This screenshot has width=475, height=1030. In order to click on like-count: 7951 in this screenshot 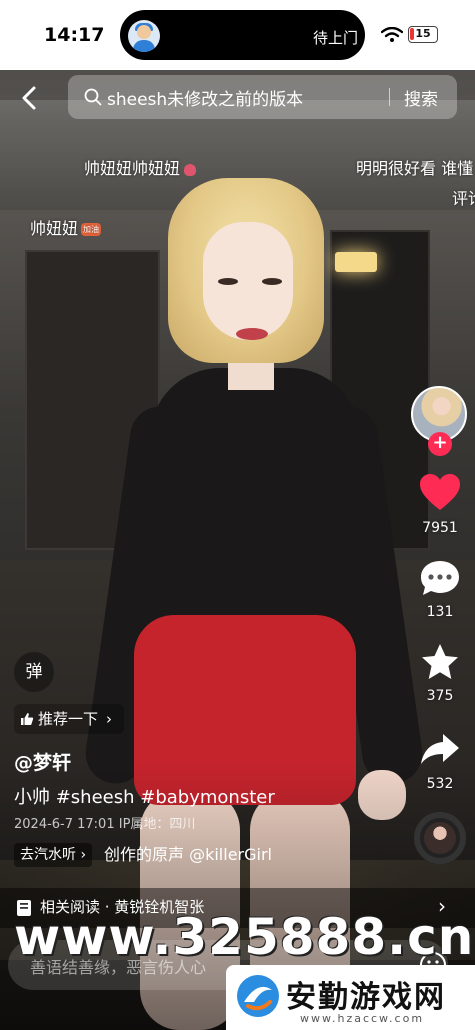, I will do `click(440, 528)`.